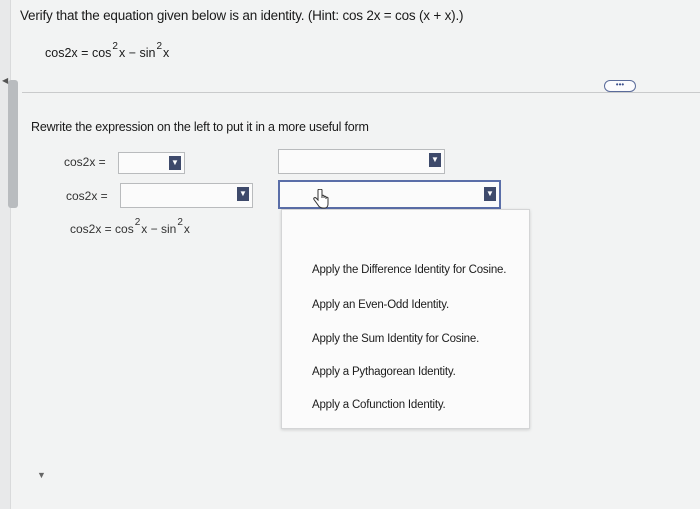  I want to click on row1-label: cos2x =, so click(85, 162).